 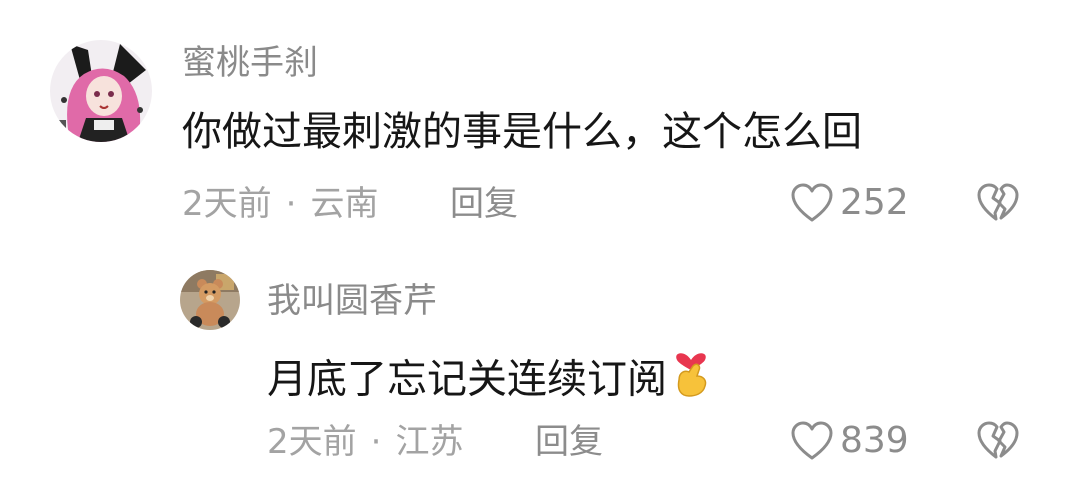 I want to click on like-count: 839, so click(x=874, y=440).